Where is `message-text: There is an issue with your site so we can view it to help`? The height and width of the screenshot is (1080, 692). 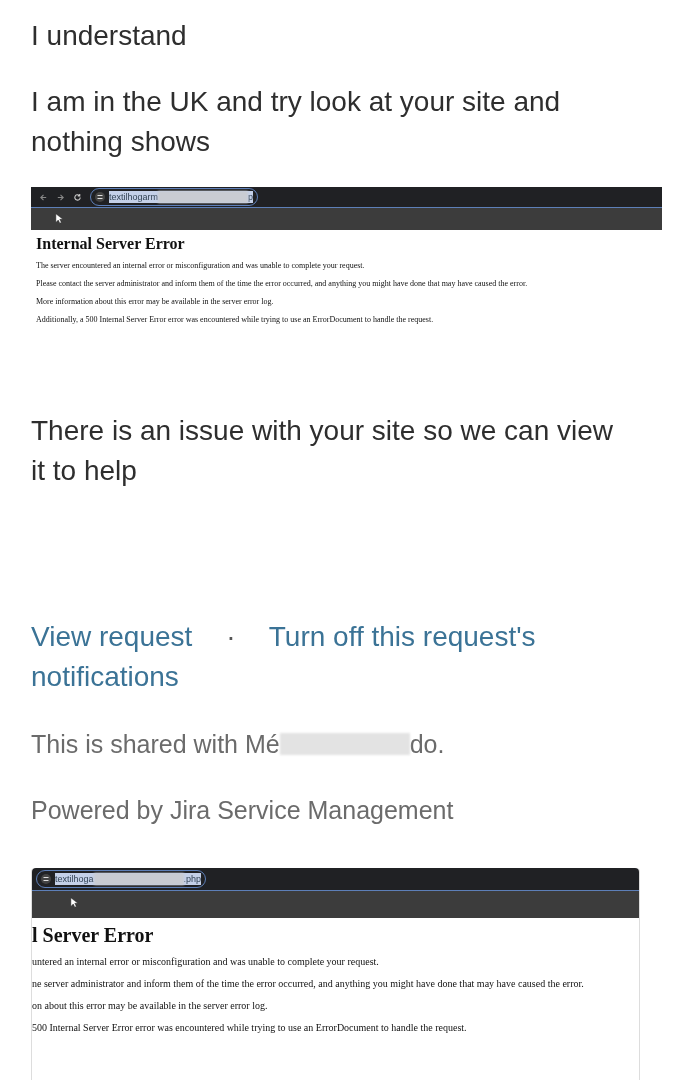 message-text: There is an issue with your site so we can view it to help is located at coordinates (323, 451).